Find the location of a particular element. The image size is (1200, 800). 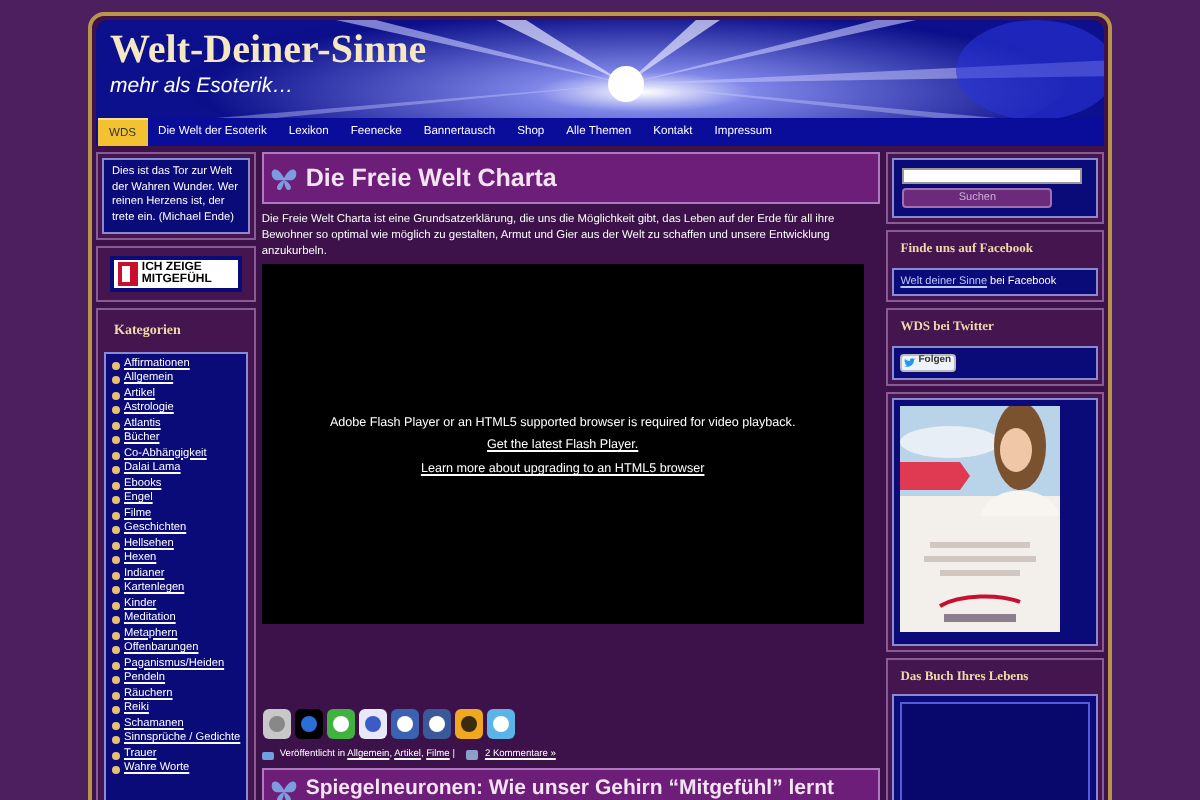

bird-icon is located at coordinates (910, 362).